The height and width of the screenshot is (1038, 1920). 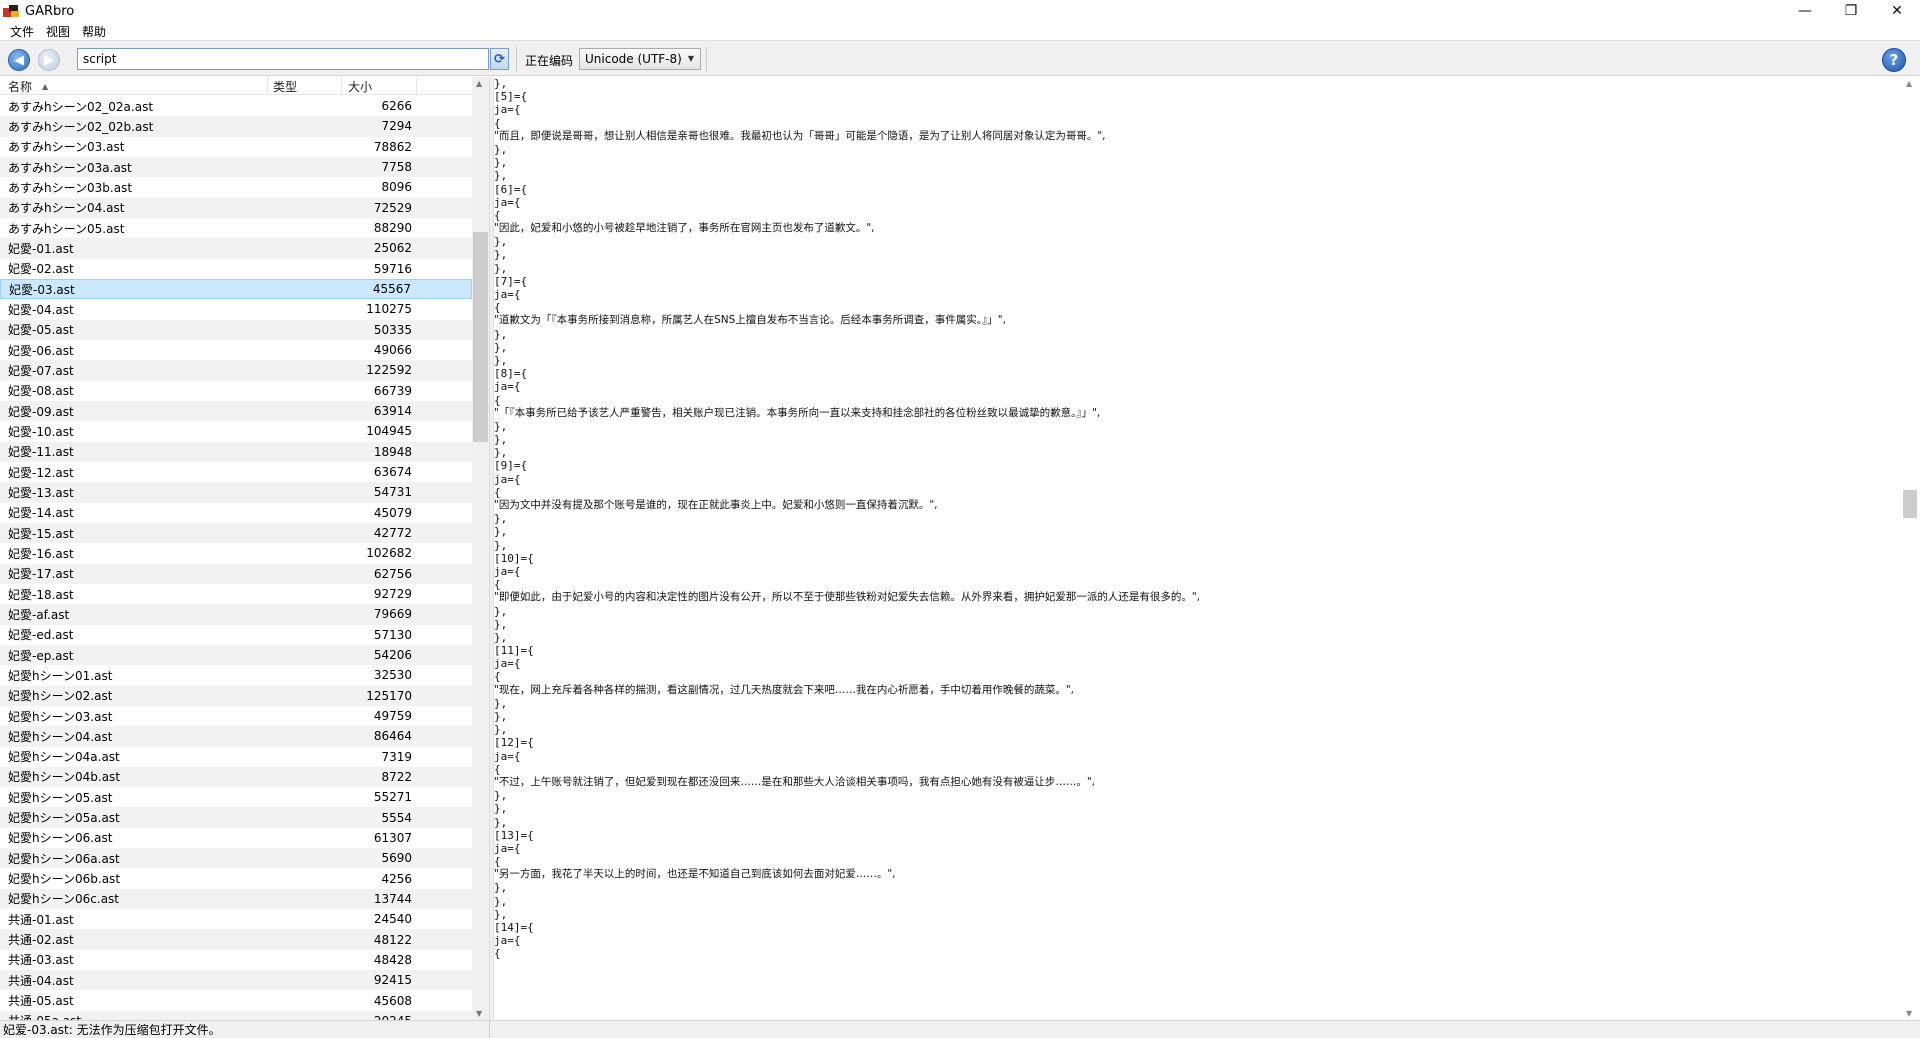 What do you see at coordinates (392, 1000) in the screenshot?
I see `file-size: 45608` at bounding box center [392, 1000].